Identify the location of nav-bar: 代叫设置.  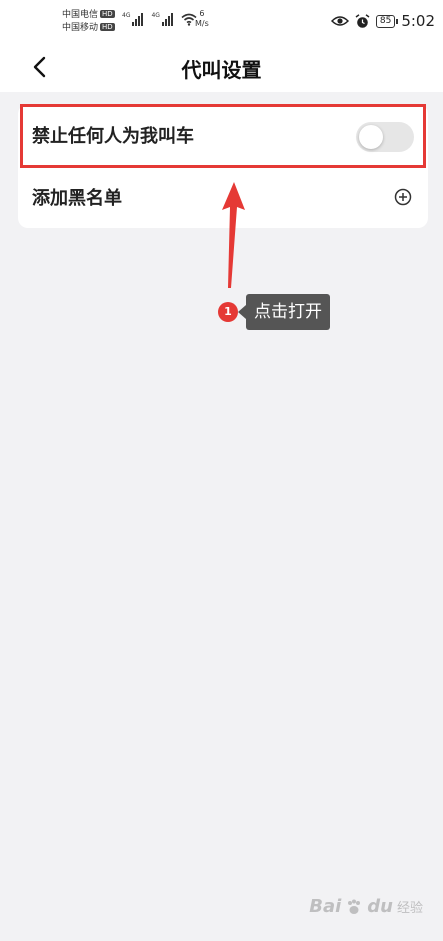
(221, 67).